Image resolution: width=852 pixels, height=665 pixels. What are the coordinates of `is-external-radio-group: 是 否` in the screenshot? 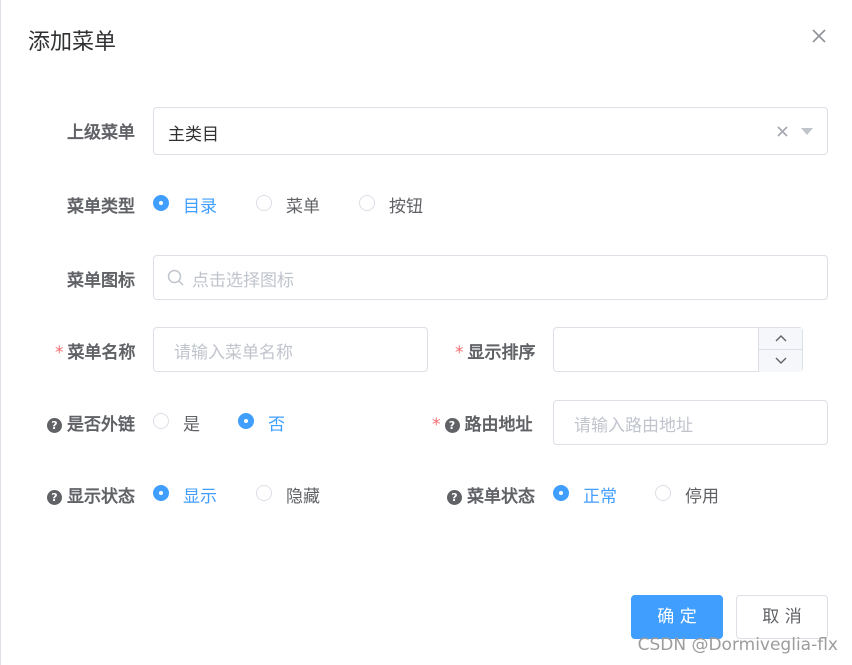 It's located at (283, 422).